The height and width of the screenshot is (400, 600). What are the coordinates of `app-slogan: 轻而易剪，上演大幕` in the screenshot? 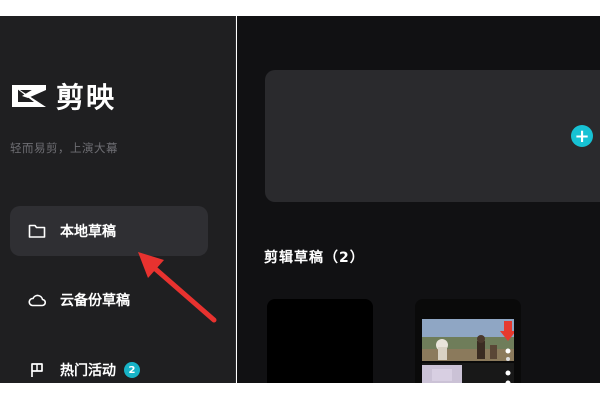 It's located at (64, 148).